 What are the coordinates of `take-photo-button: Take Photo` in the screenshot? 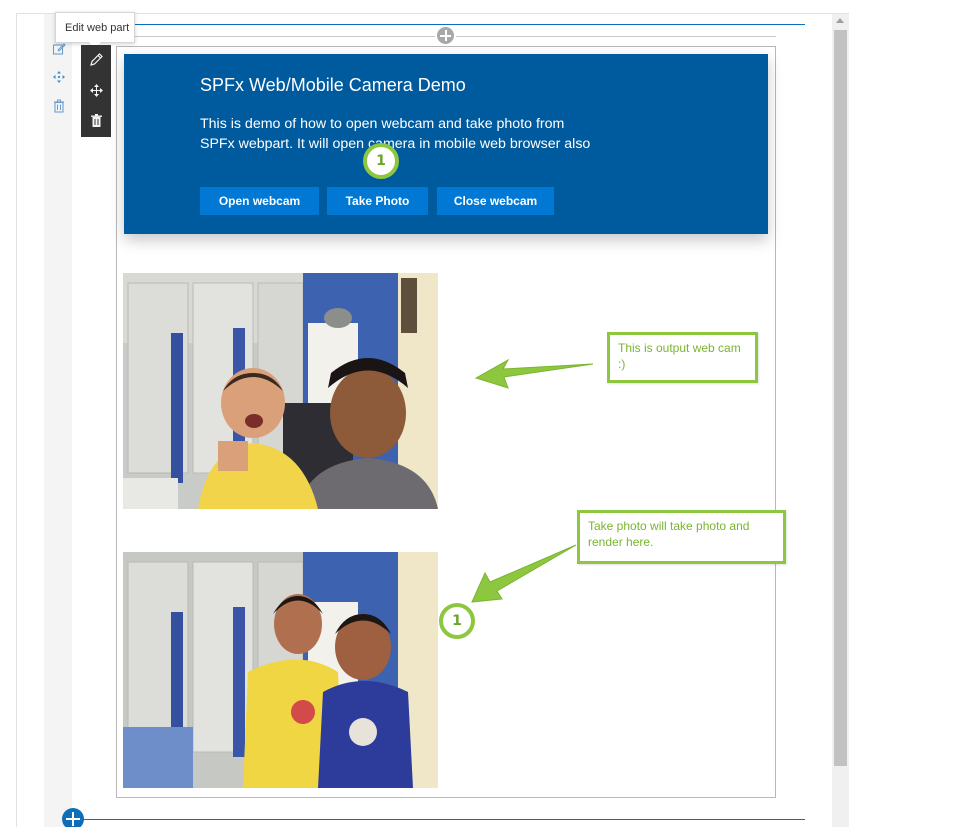 It's located at (377, 201).